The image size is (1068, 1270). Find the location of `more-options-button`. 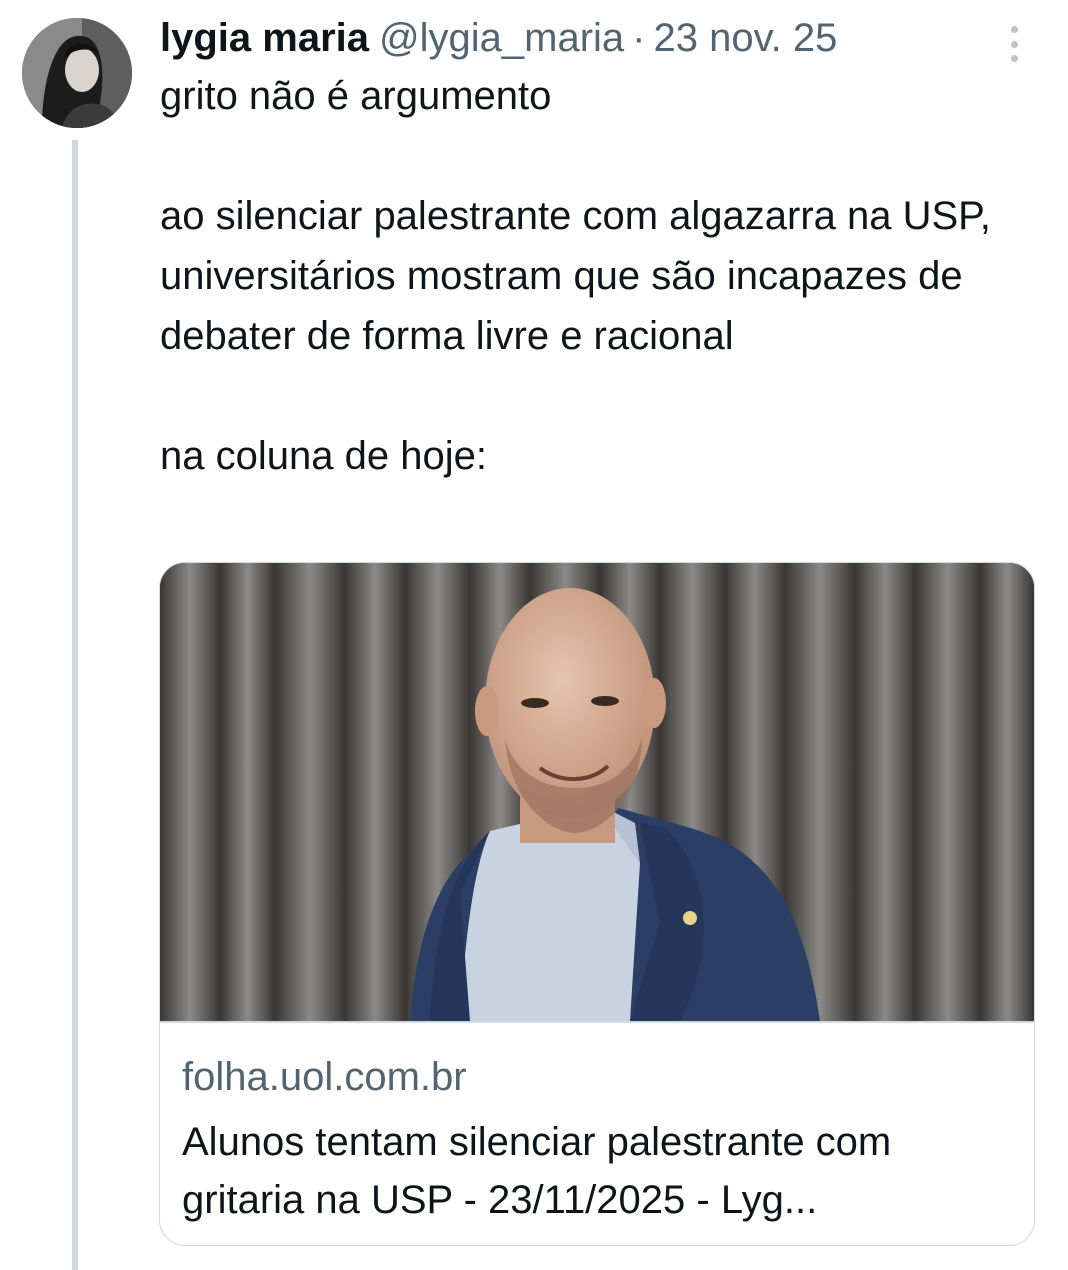

more-options-button is located at coordinates (1014, 44).